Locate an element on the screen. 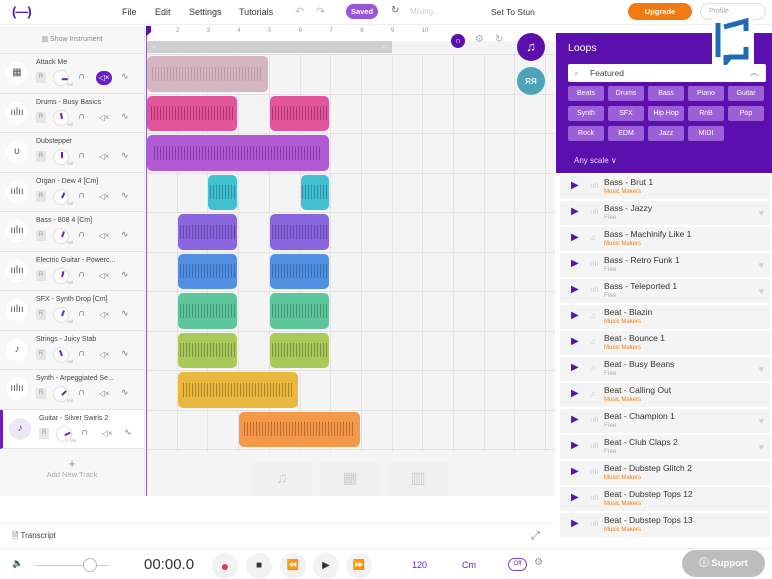 This screenshot has width=772, height=579. track-header: ıılıı Organ - Dew 4 [Cm] R Vol ∩ ◁× ∿ is located at coordinates (72, 192).